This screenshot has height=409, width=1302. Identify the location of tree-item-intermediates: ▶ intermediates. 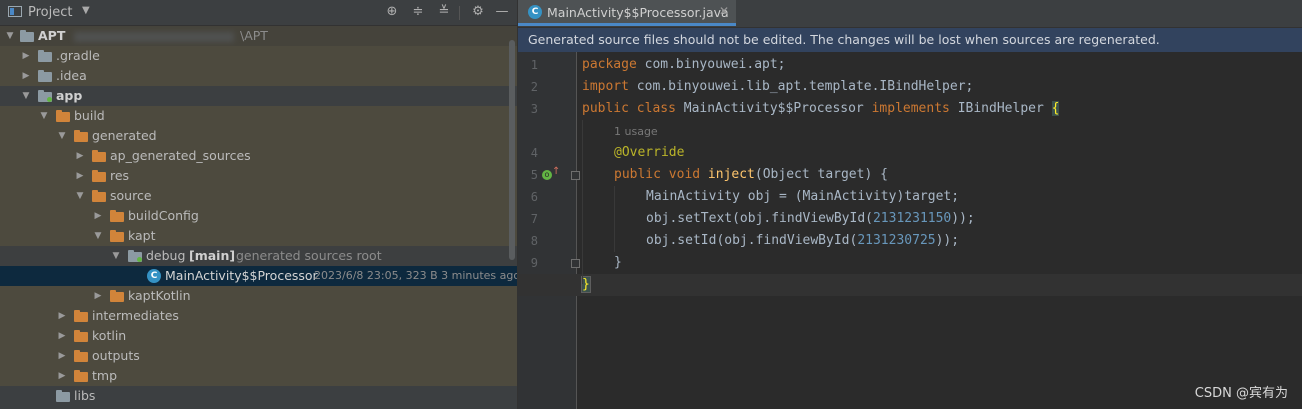
(258, 316).